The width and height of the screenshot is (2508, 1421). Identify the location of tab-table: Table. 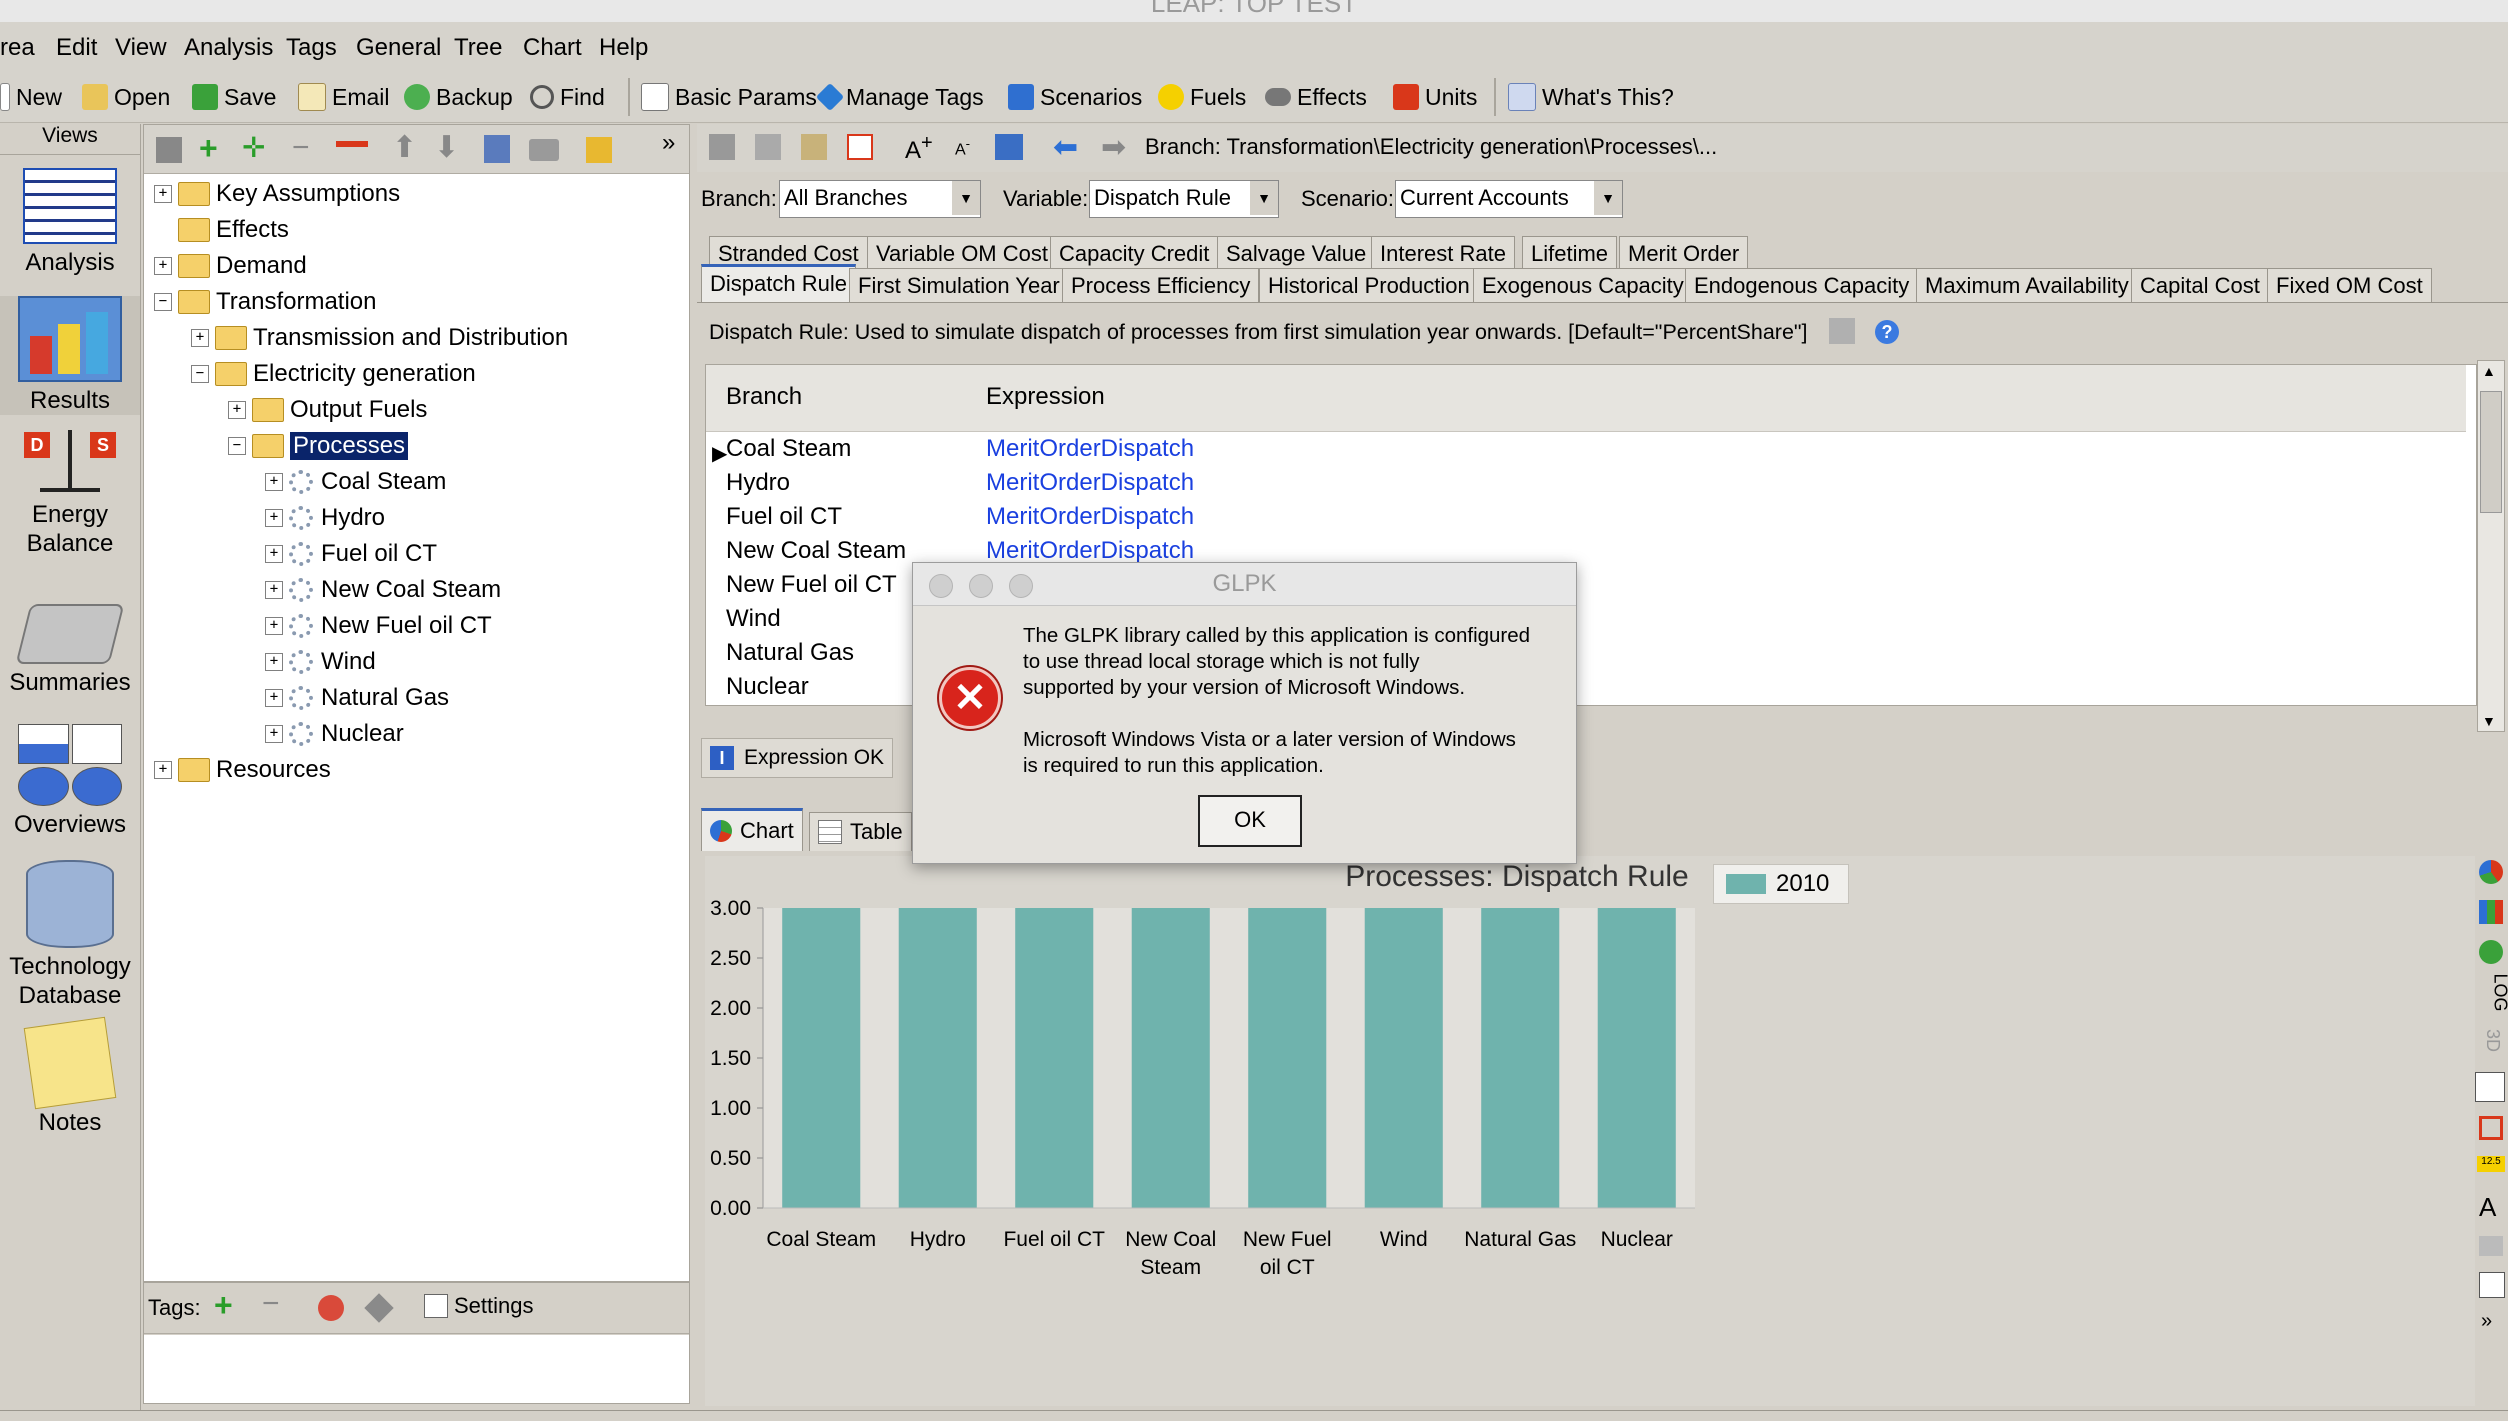
(860, 831).